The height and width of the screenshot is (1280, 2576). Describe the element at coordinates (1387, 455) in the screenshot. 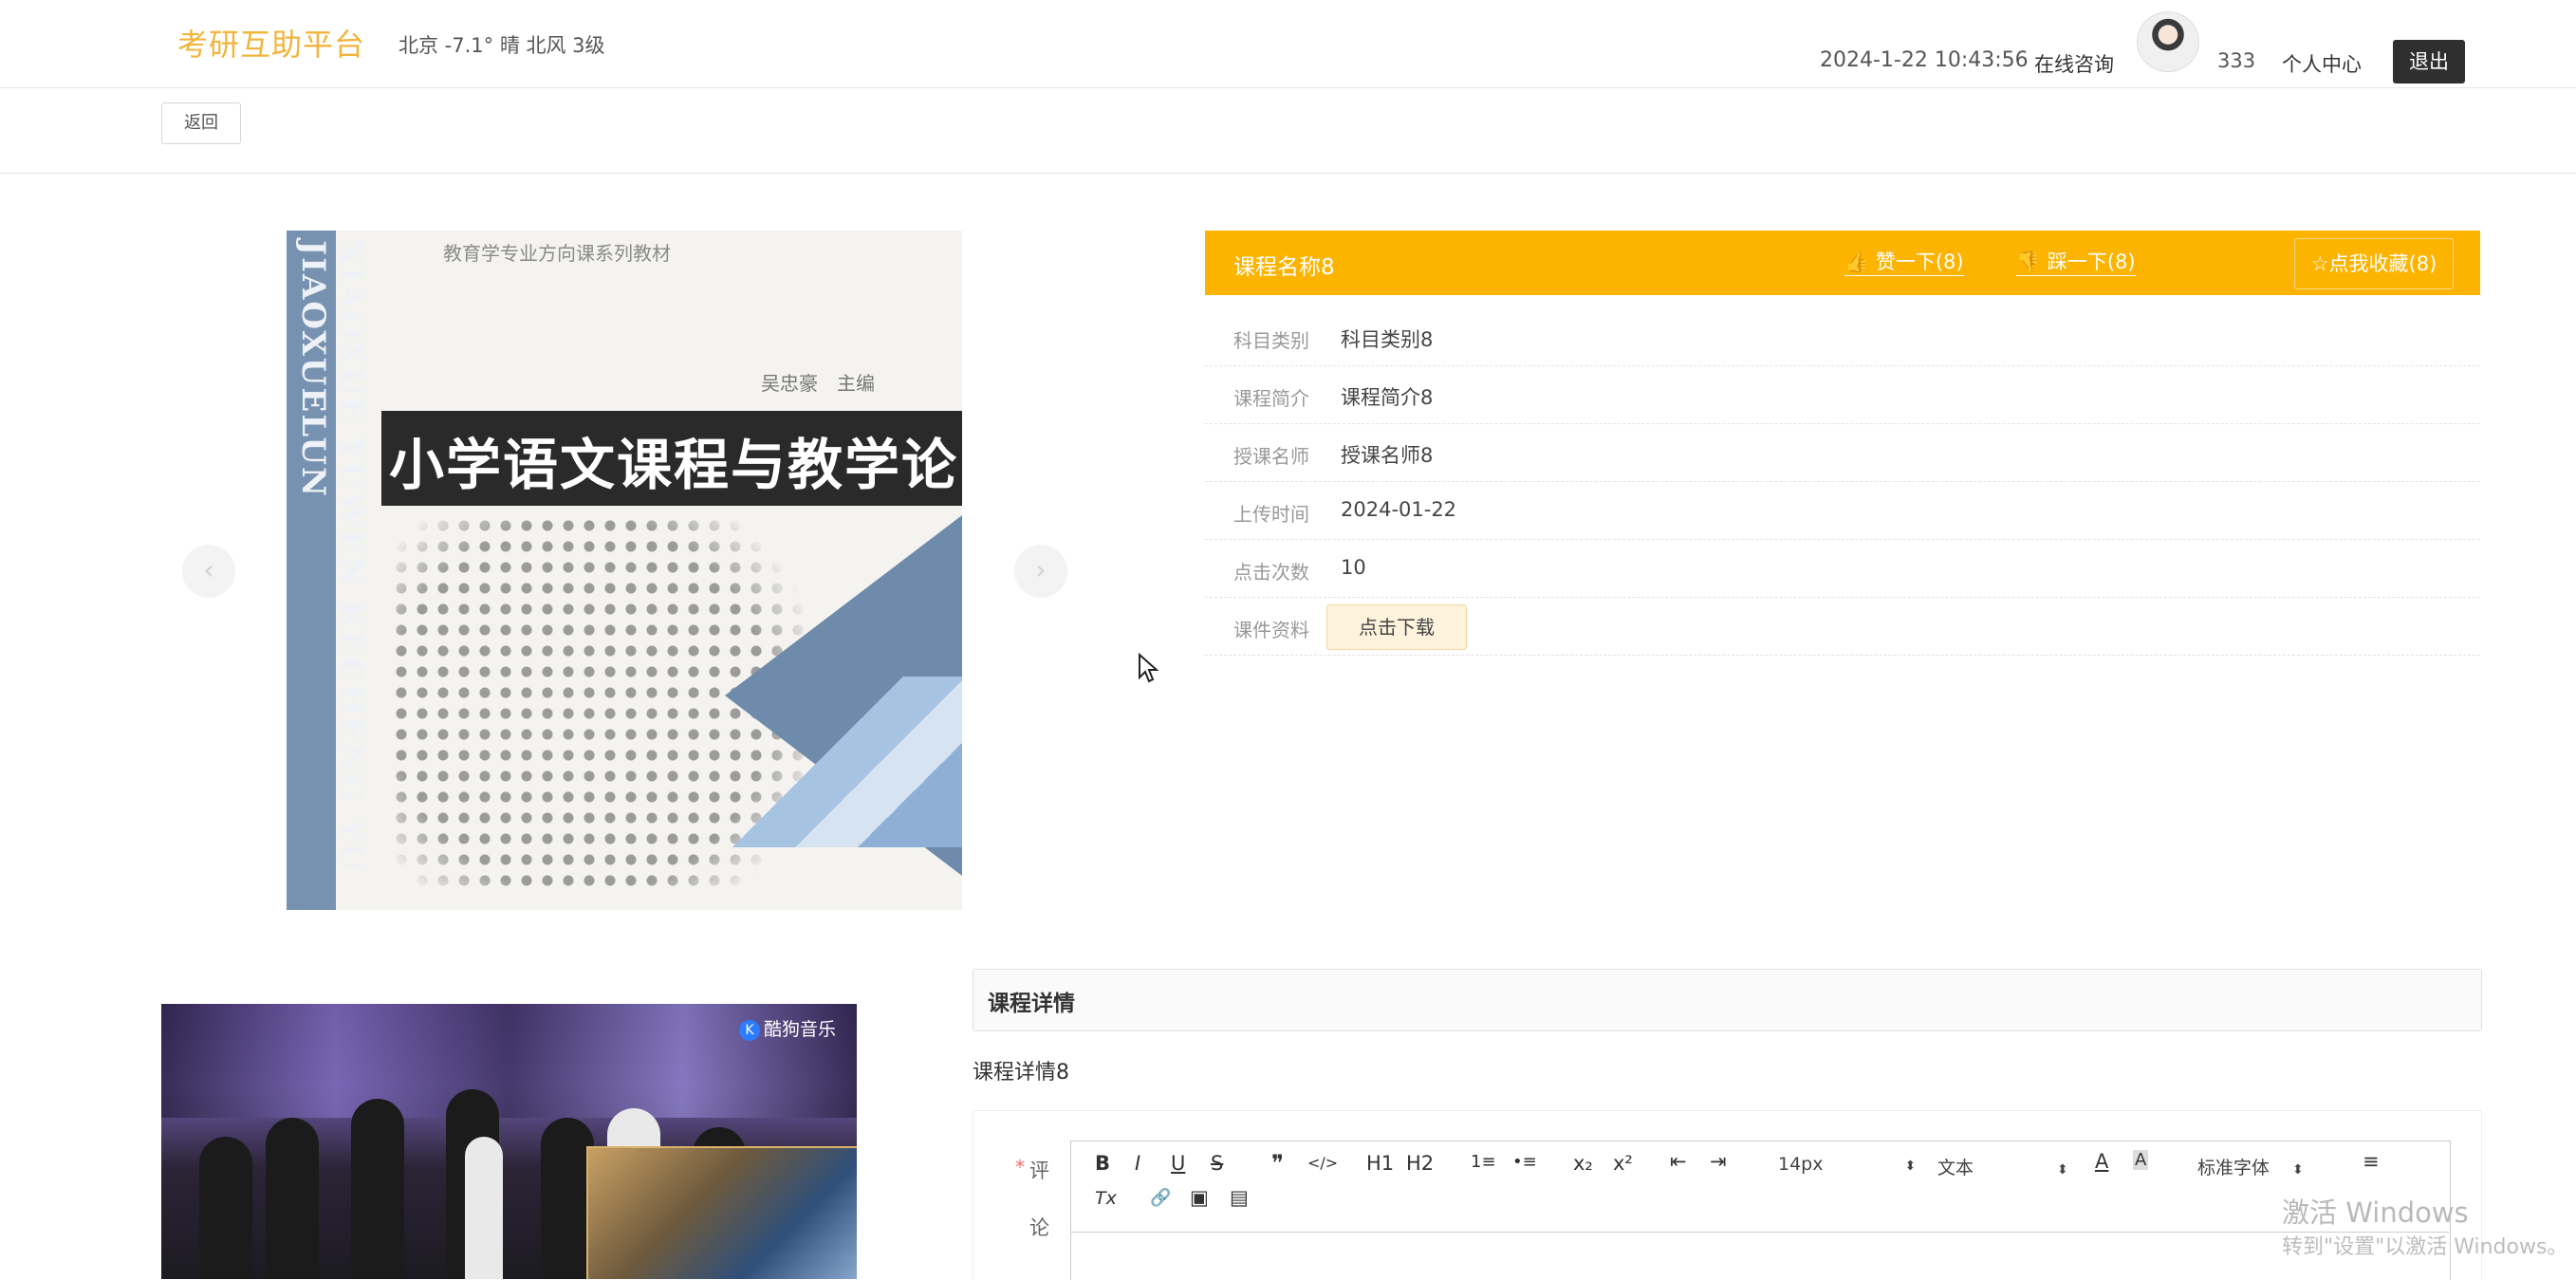

I see `info-value: 授课名师8` at that location.